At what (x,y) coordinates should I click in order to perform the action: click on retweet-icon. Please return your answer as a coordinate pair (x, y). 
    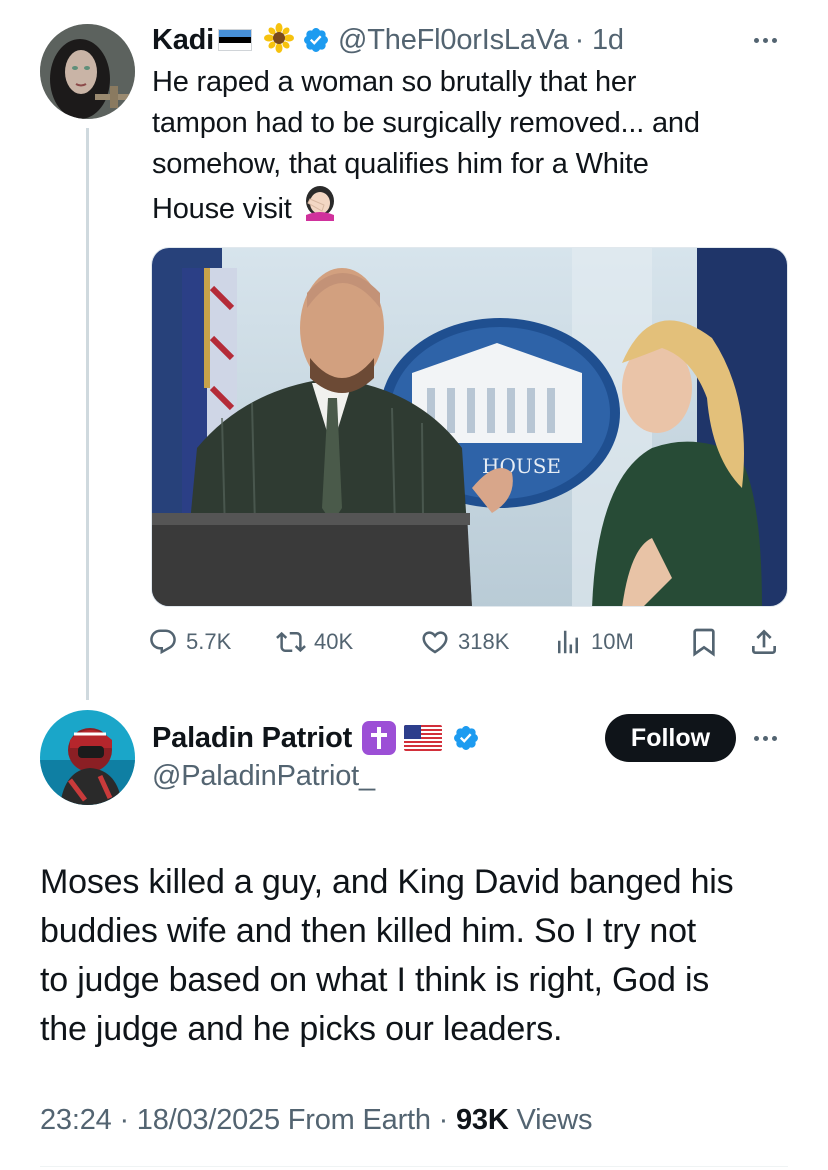
    Looking at the image, I should click on (291, 642).